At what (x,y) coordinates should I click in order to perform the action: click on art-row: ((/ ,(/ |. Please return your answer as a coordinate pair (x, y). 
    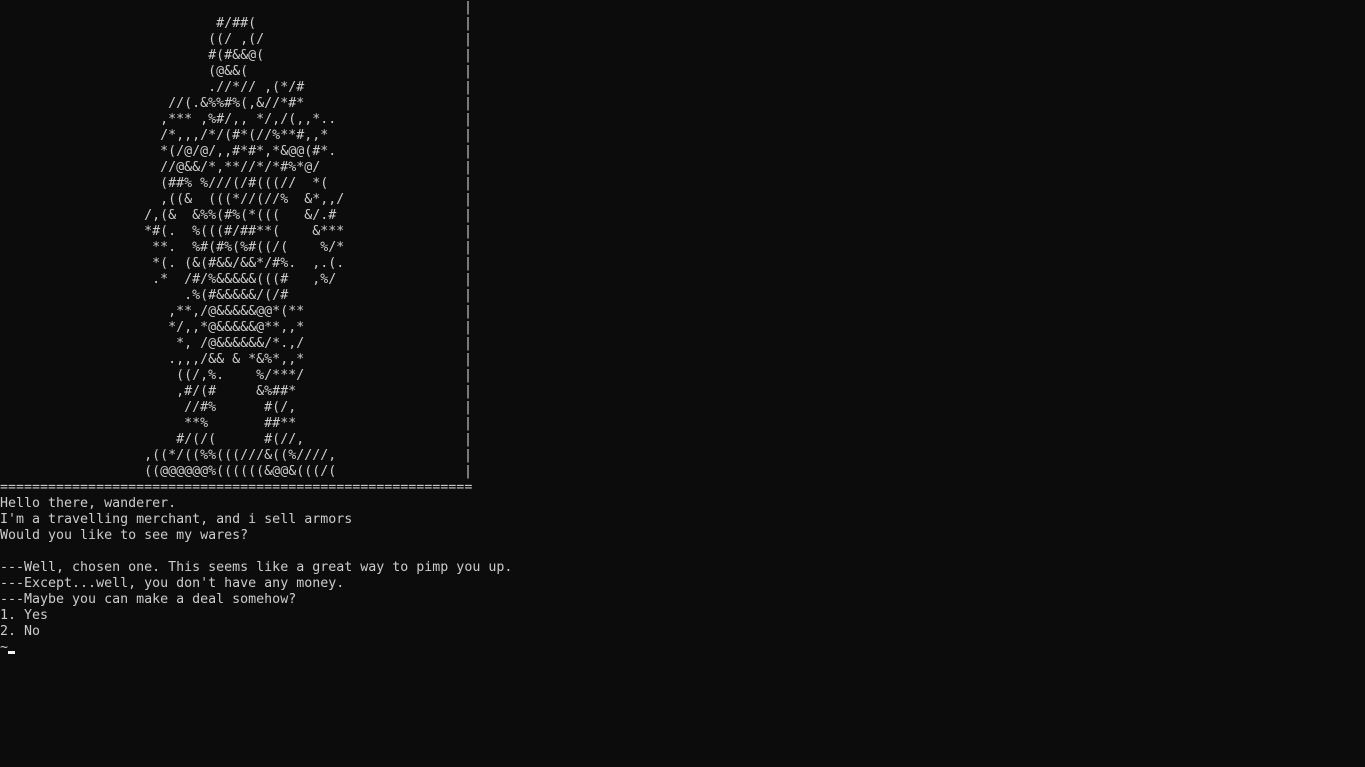
    Looking at the image, I should click on (236, 40).